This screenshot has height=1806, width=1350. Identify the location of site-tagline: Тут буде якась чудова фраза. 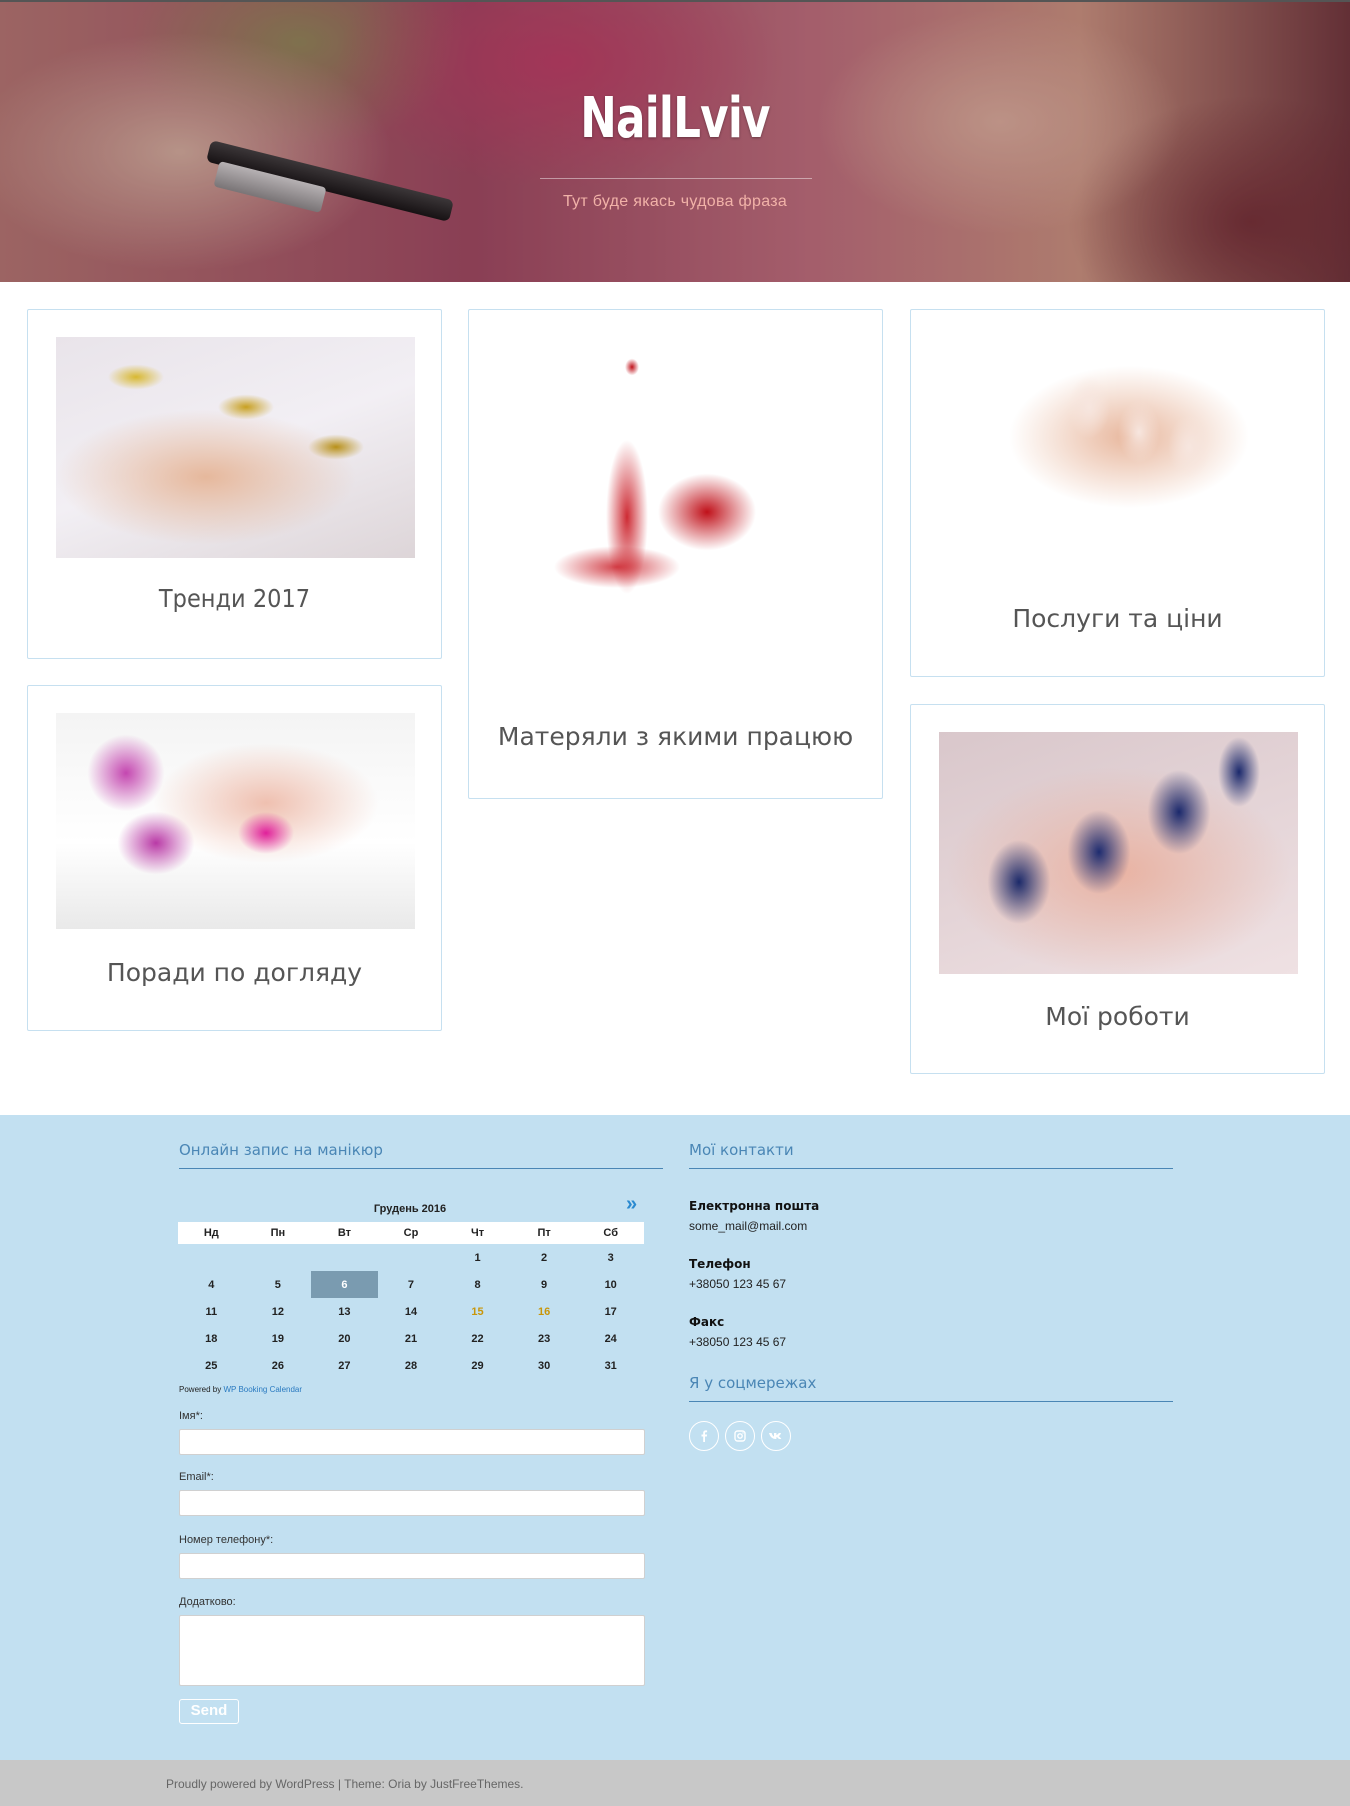
(675, 201).